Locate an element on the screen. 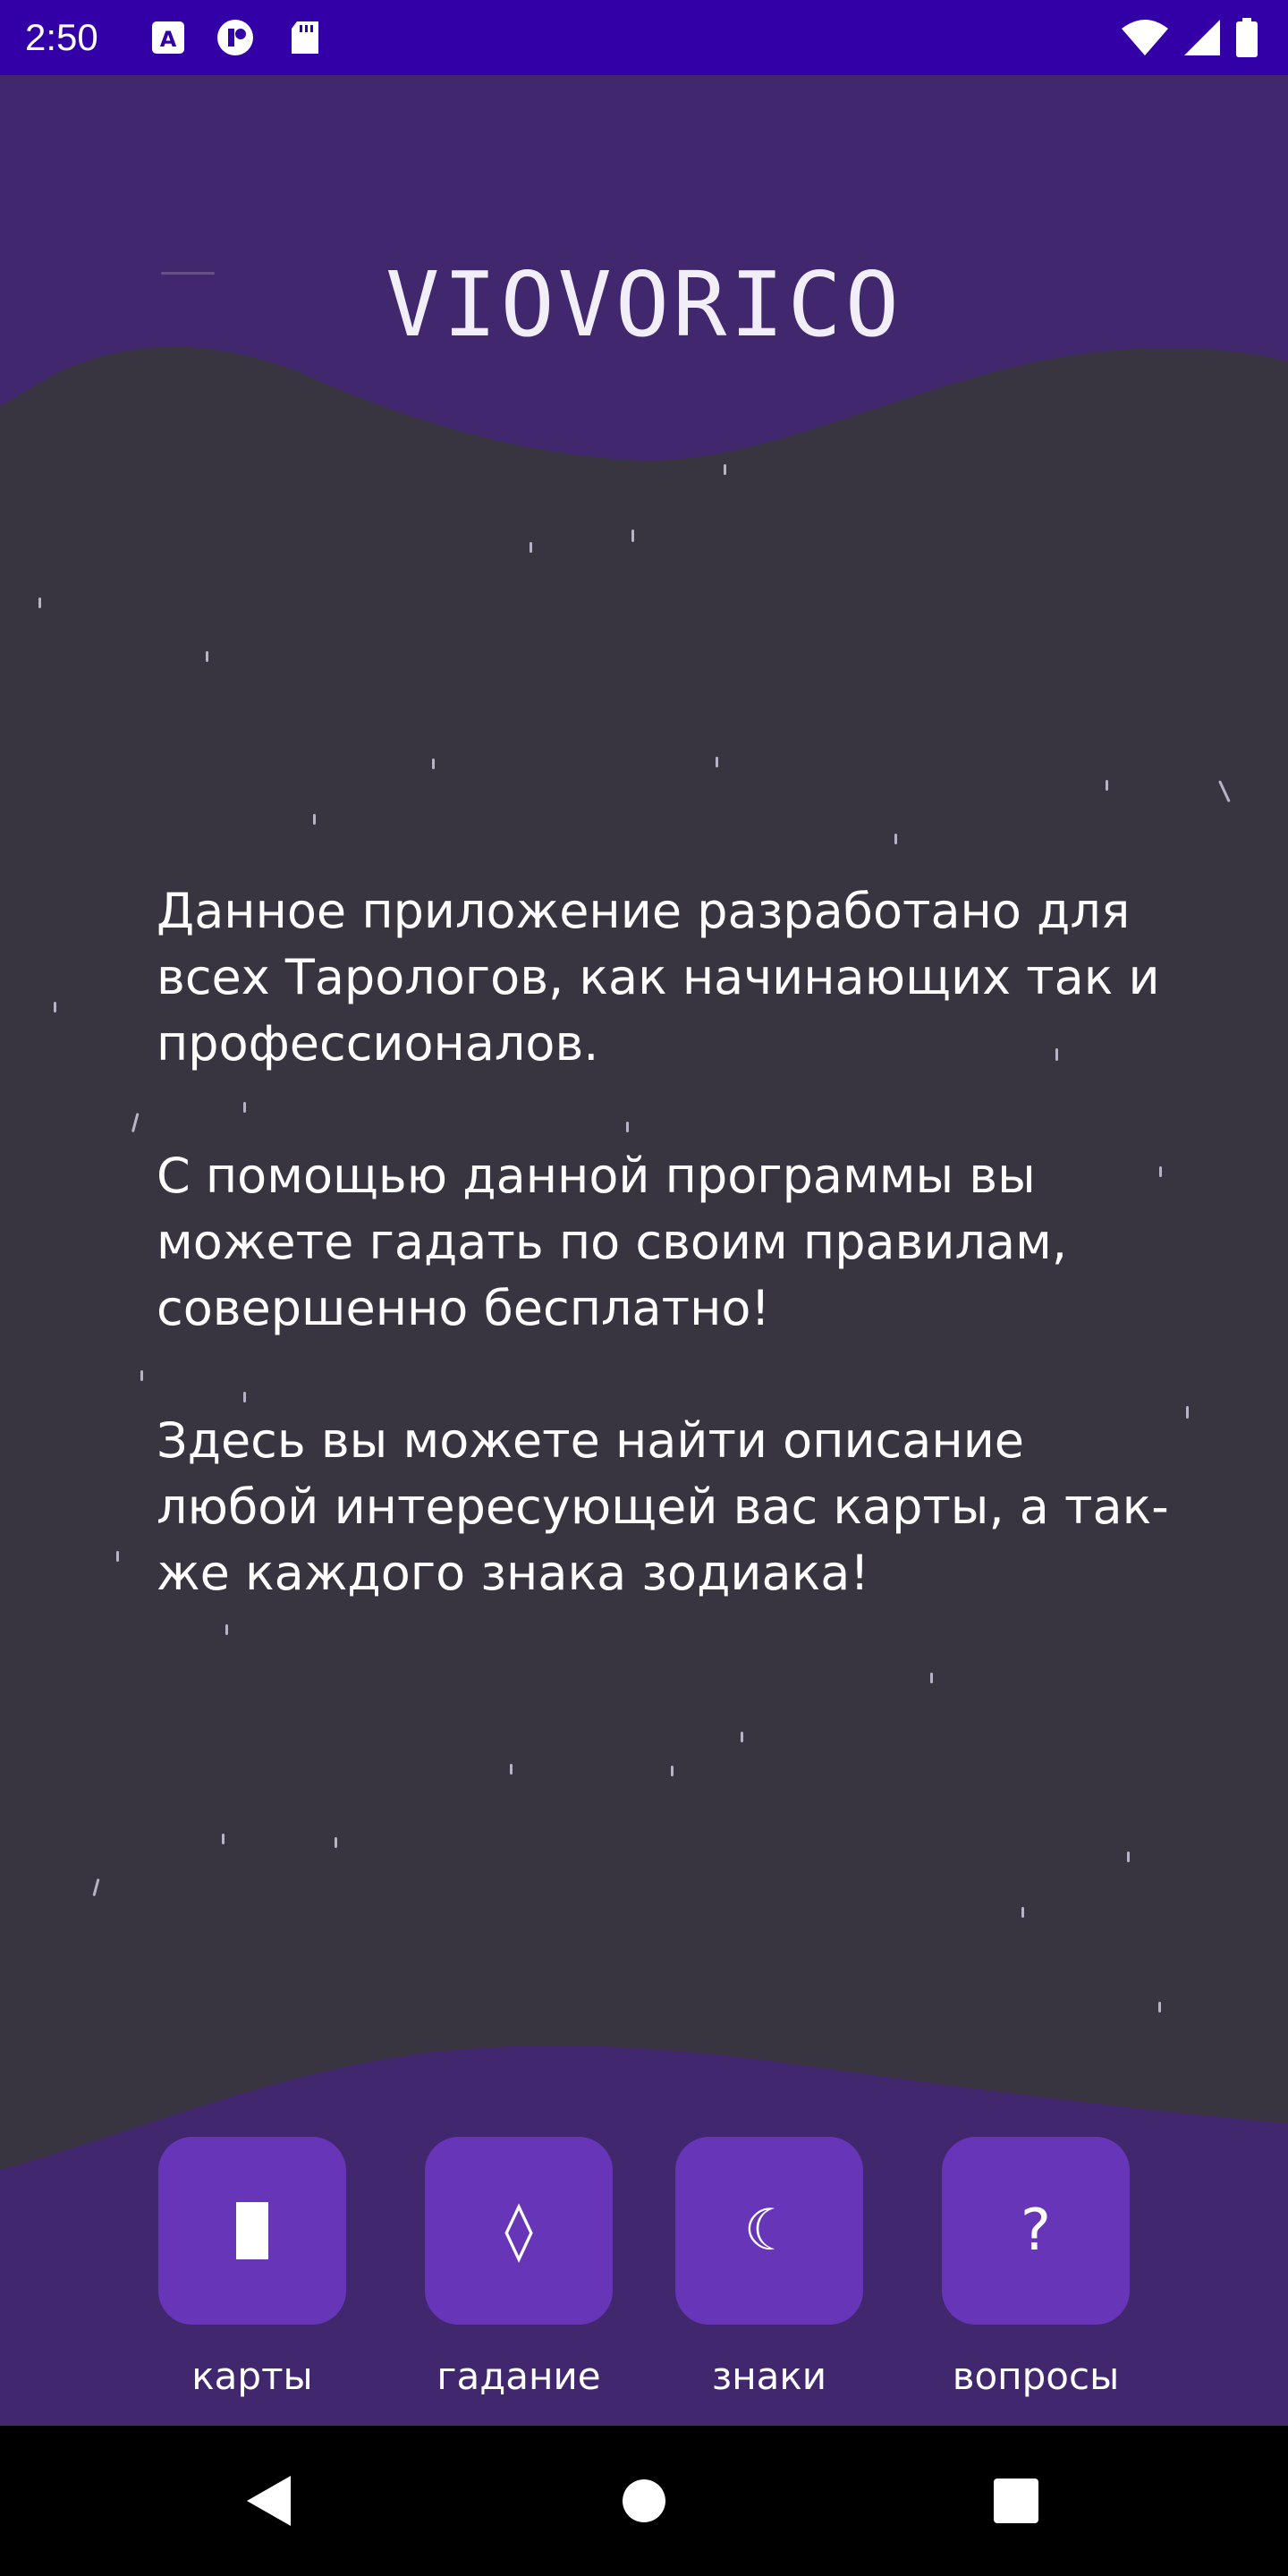  wifi-icon is located at coordinates (1145, 37).